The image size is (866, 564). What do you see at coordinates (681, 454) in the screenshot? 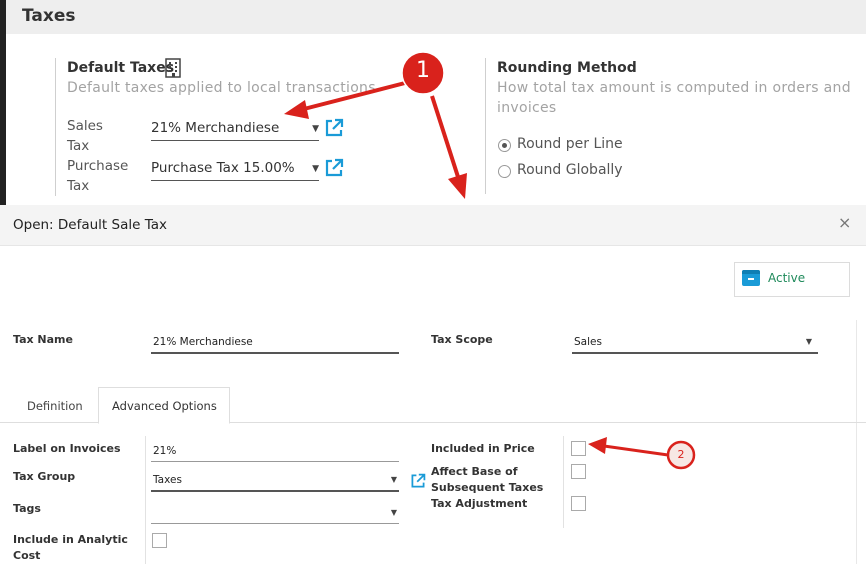
I see `annotation-marker-2: 2` at bounding box center [681, 454].